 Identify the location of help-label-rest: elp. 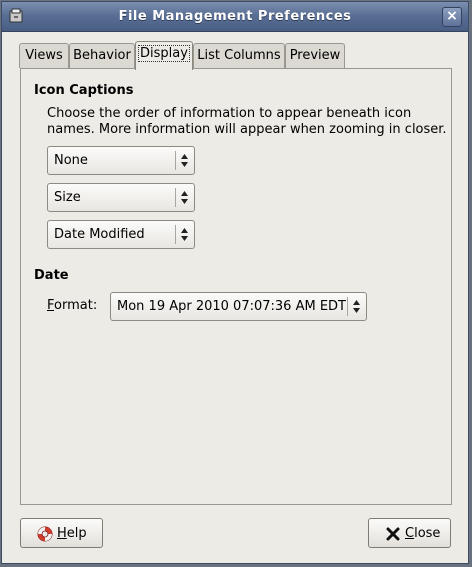
(76, 533).